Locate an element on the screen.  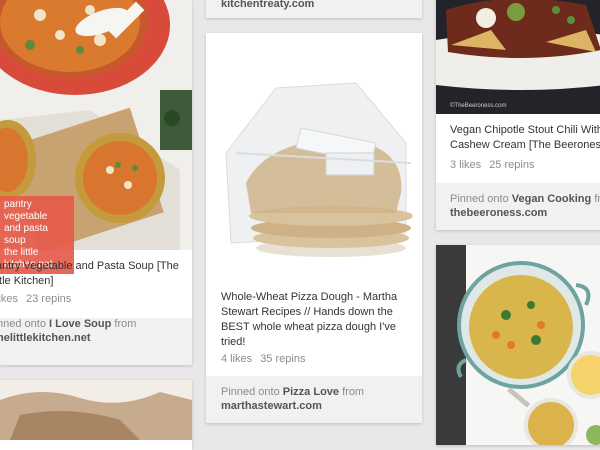
pin-card-curry-soup is located at coordinates (518, 345).